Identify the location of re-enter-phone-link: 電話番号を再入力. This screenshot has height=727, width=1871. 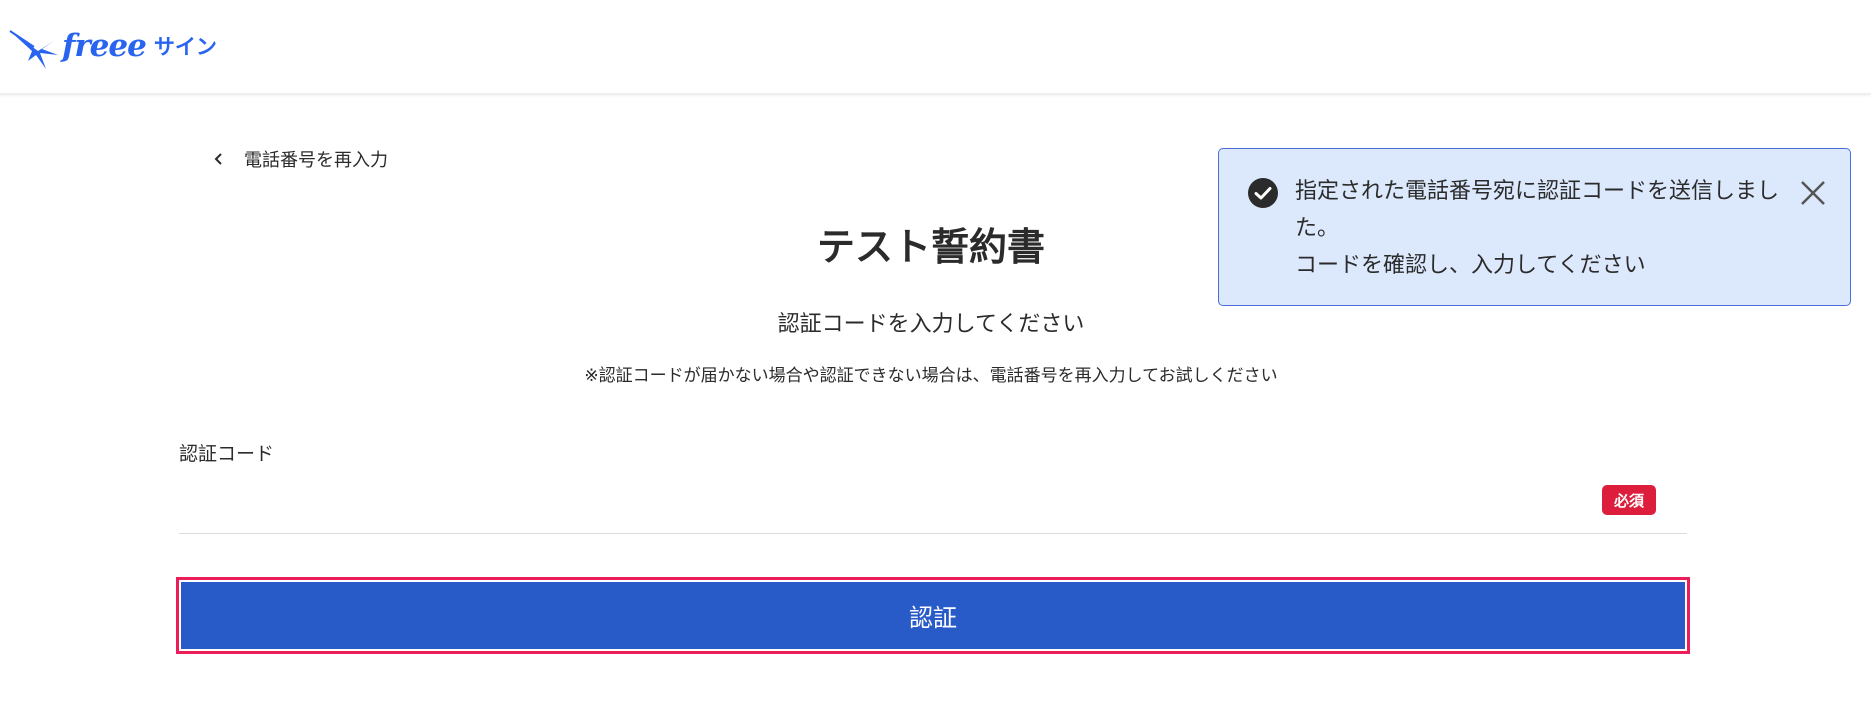
(300, 159).